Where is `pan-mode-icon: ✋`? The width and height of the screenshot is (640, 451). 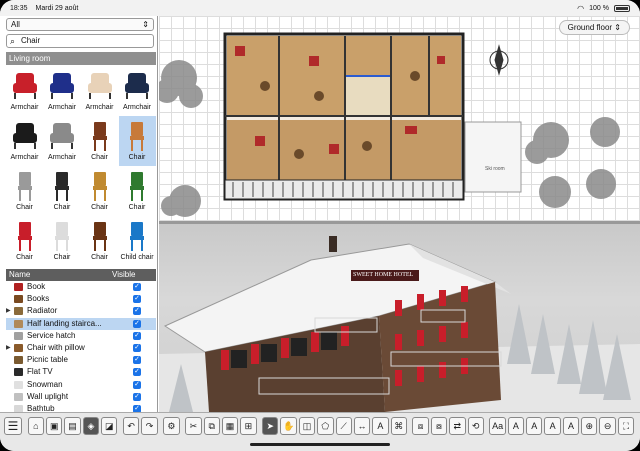
pan-mode-icon: ✋ is located at coordinates (288, 425).